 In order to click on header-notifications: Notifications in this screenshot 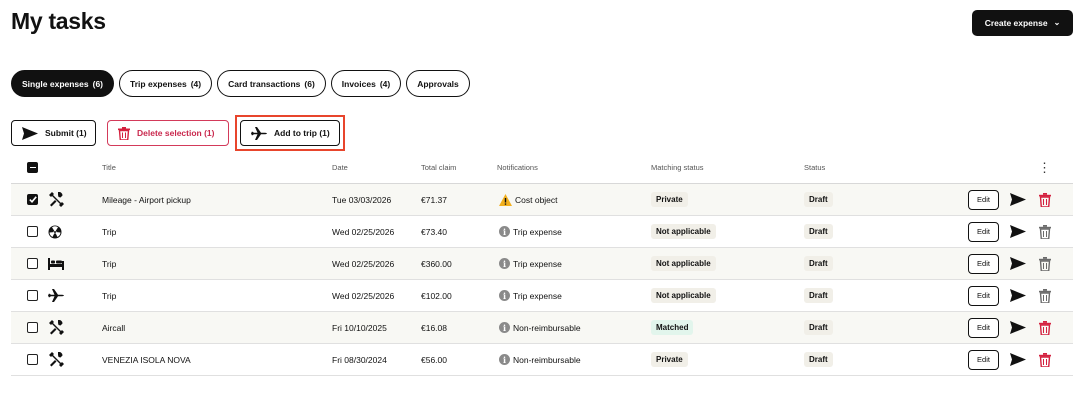, I will do `click(517, 167)`.